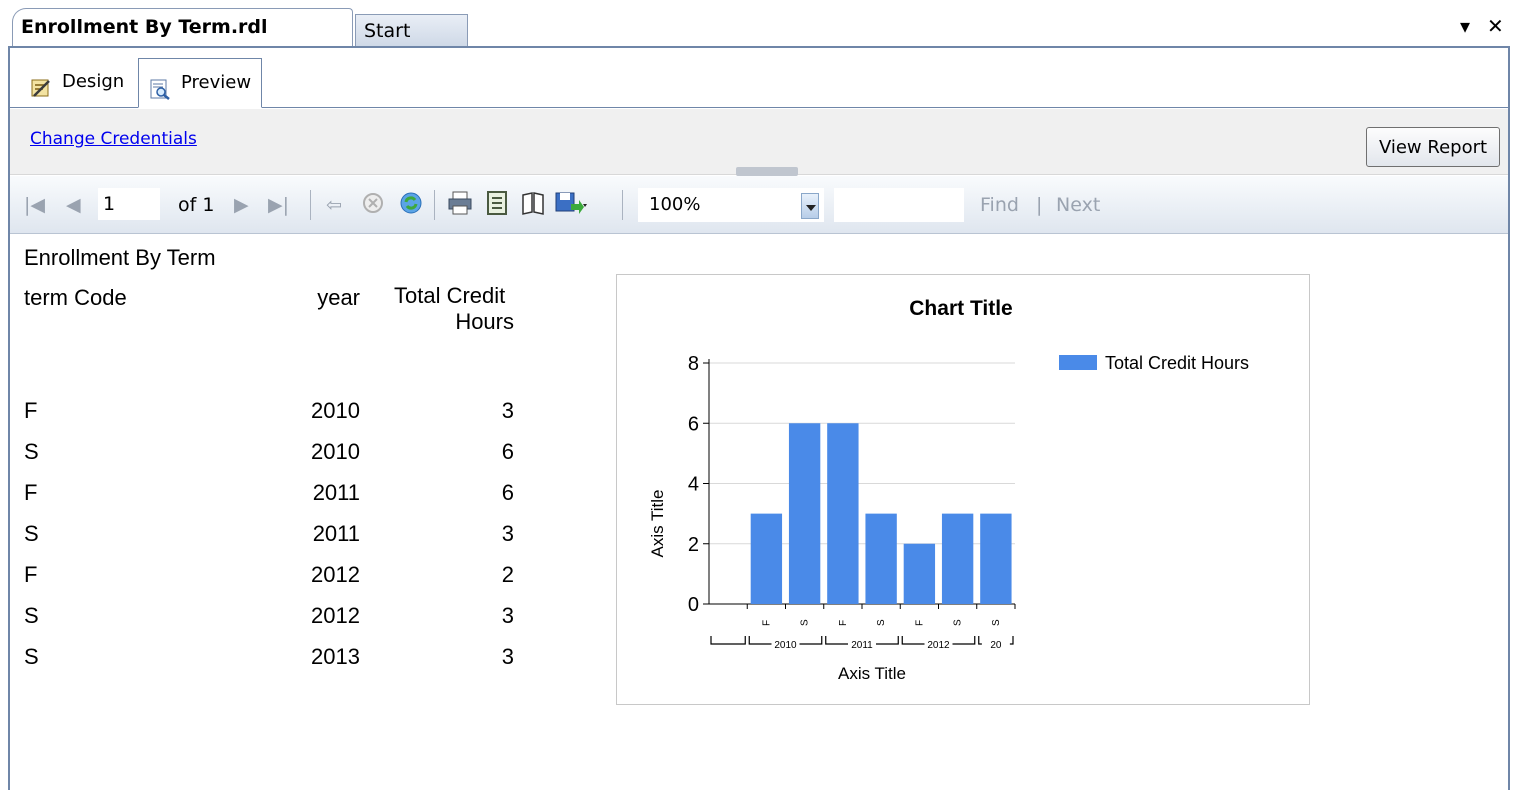 Image resolution: width=1514 pixels, height=793 pixels. Describe the element at coordinates (693, 485) in the screenshot. I see `y-tick-label: 4` at that location.